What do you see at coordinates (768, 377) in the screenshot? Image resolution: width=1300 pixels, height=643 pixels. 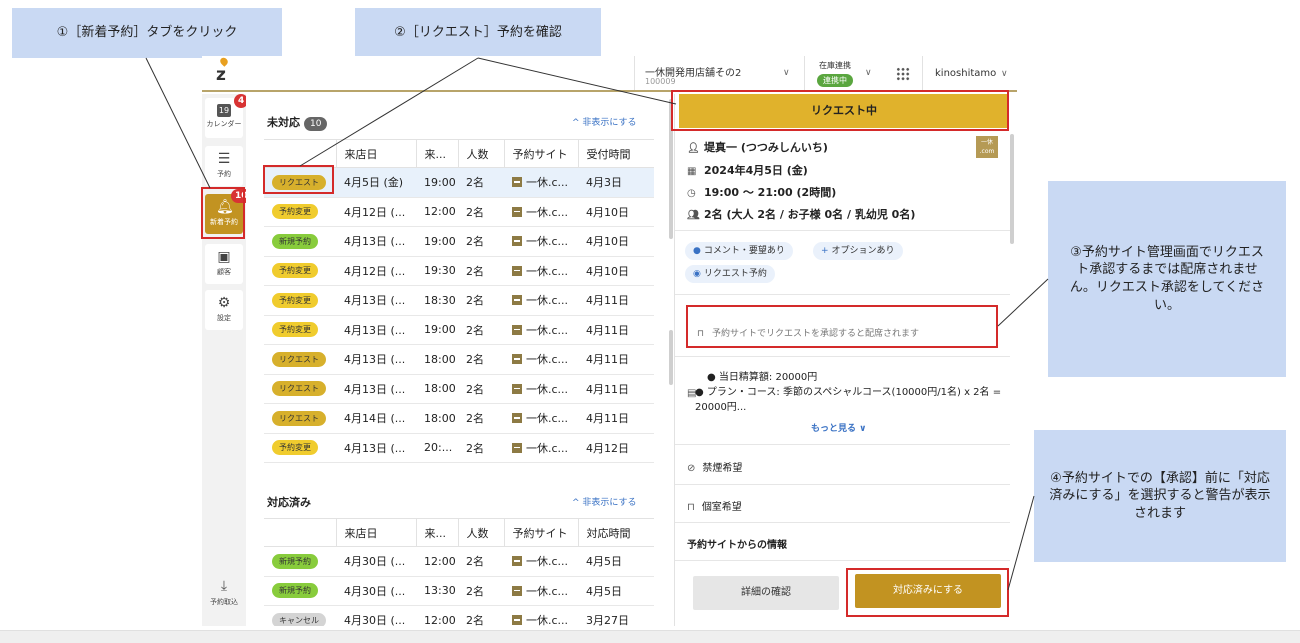 I see `bullet-payment: 当日精算額: 20000円` at bounding box center [768, 377].